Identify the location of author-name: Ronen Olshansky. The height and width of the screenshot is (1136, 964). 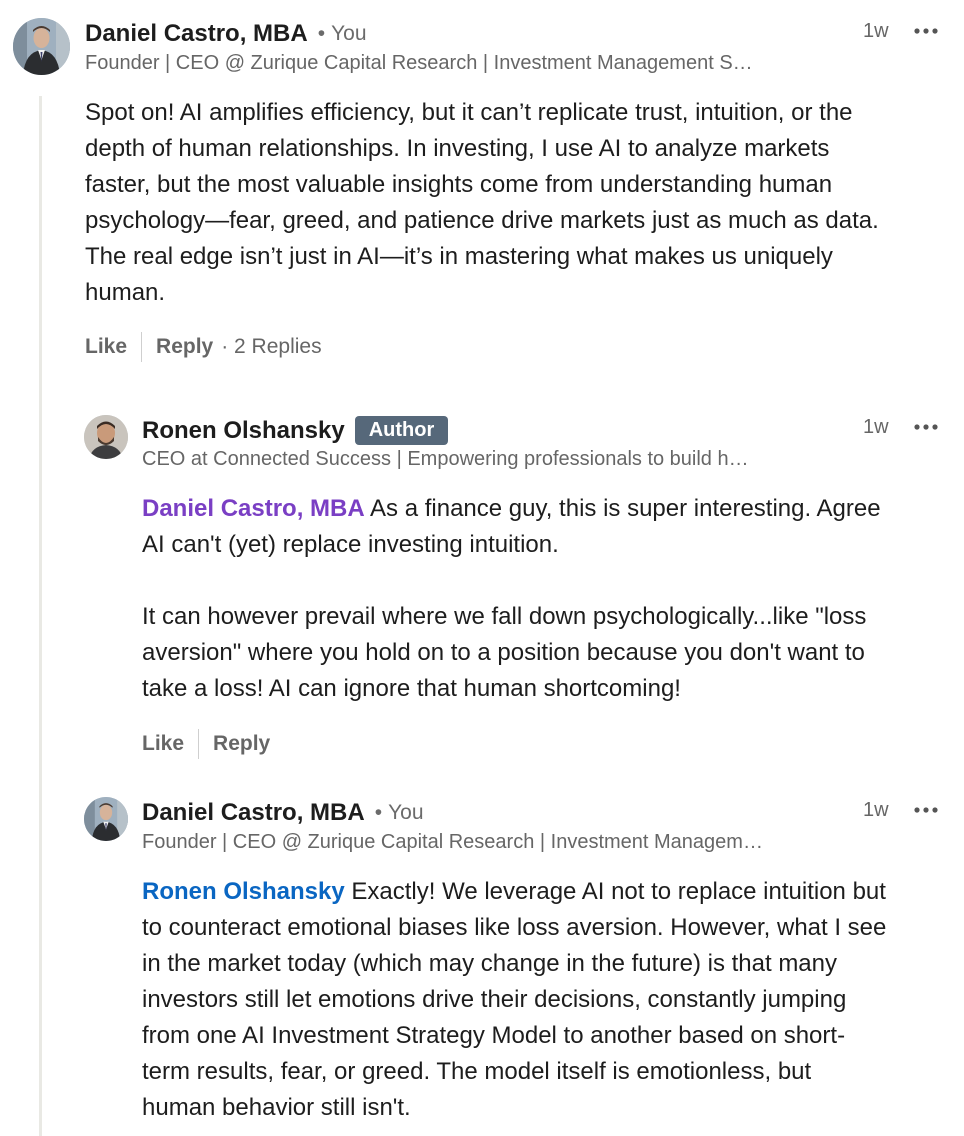
(243, 431).